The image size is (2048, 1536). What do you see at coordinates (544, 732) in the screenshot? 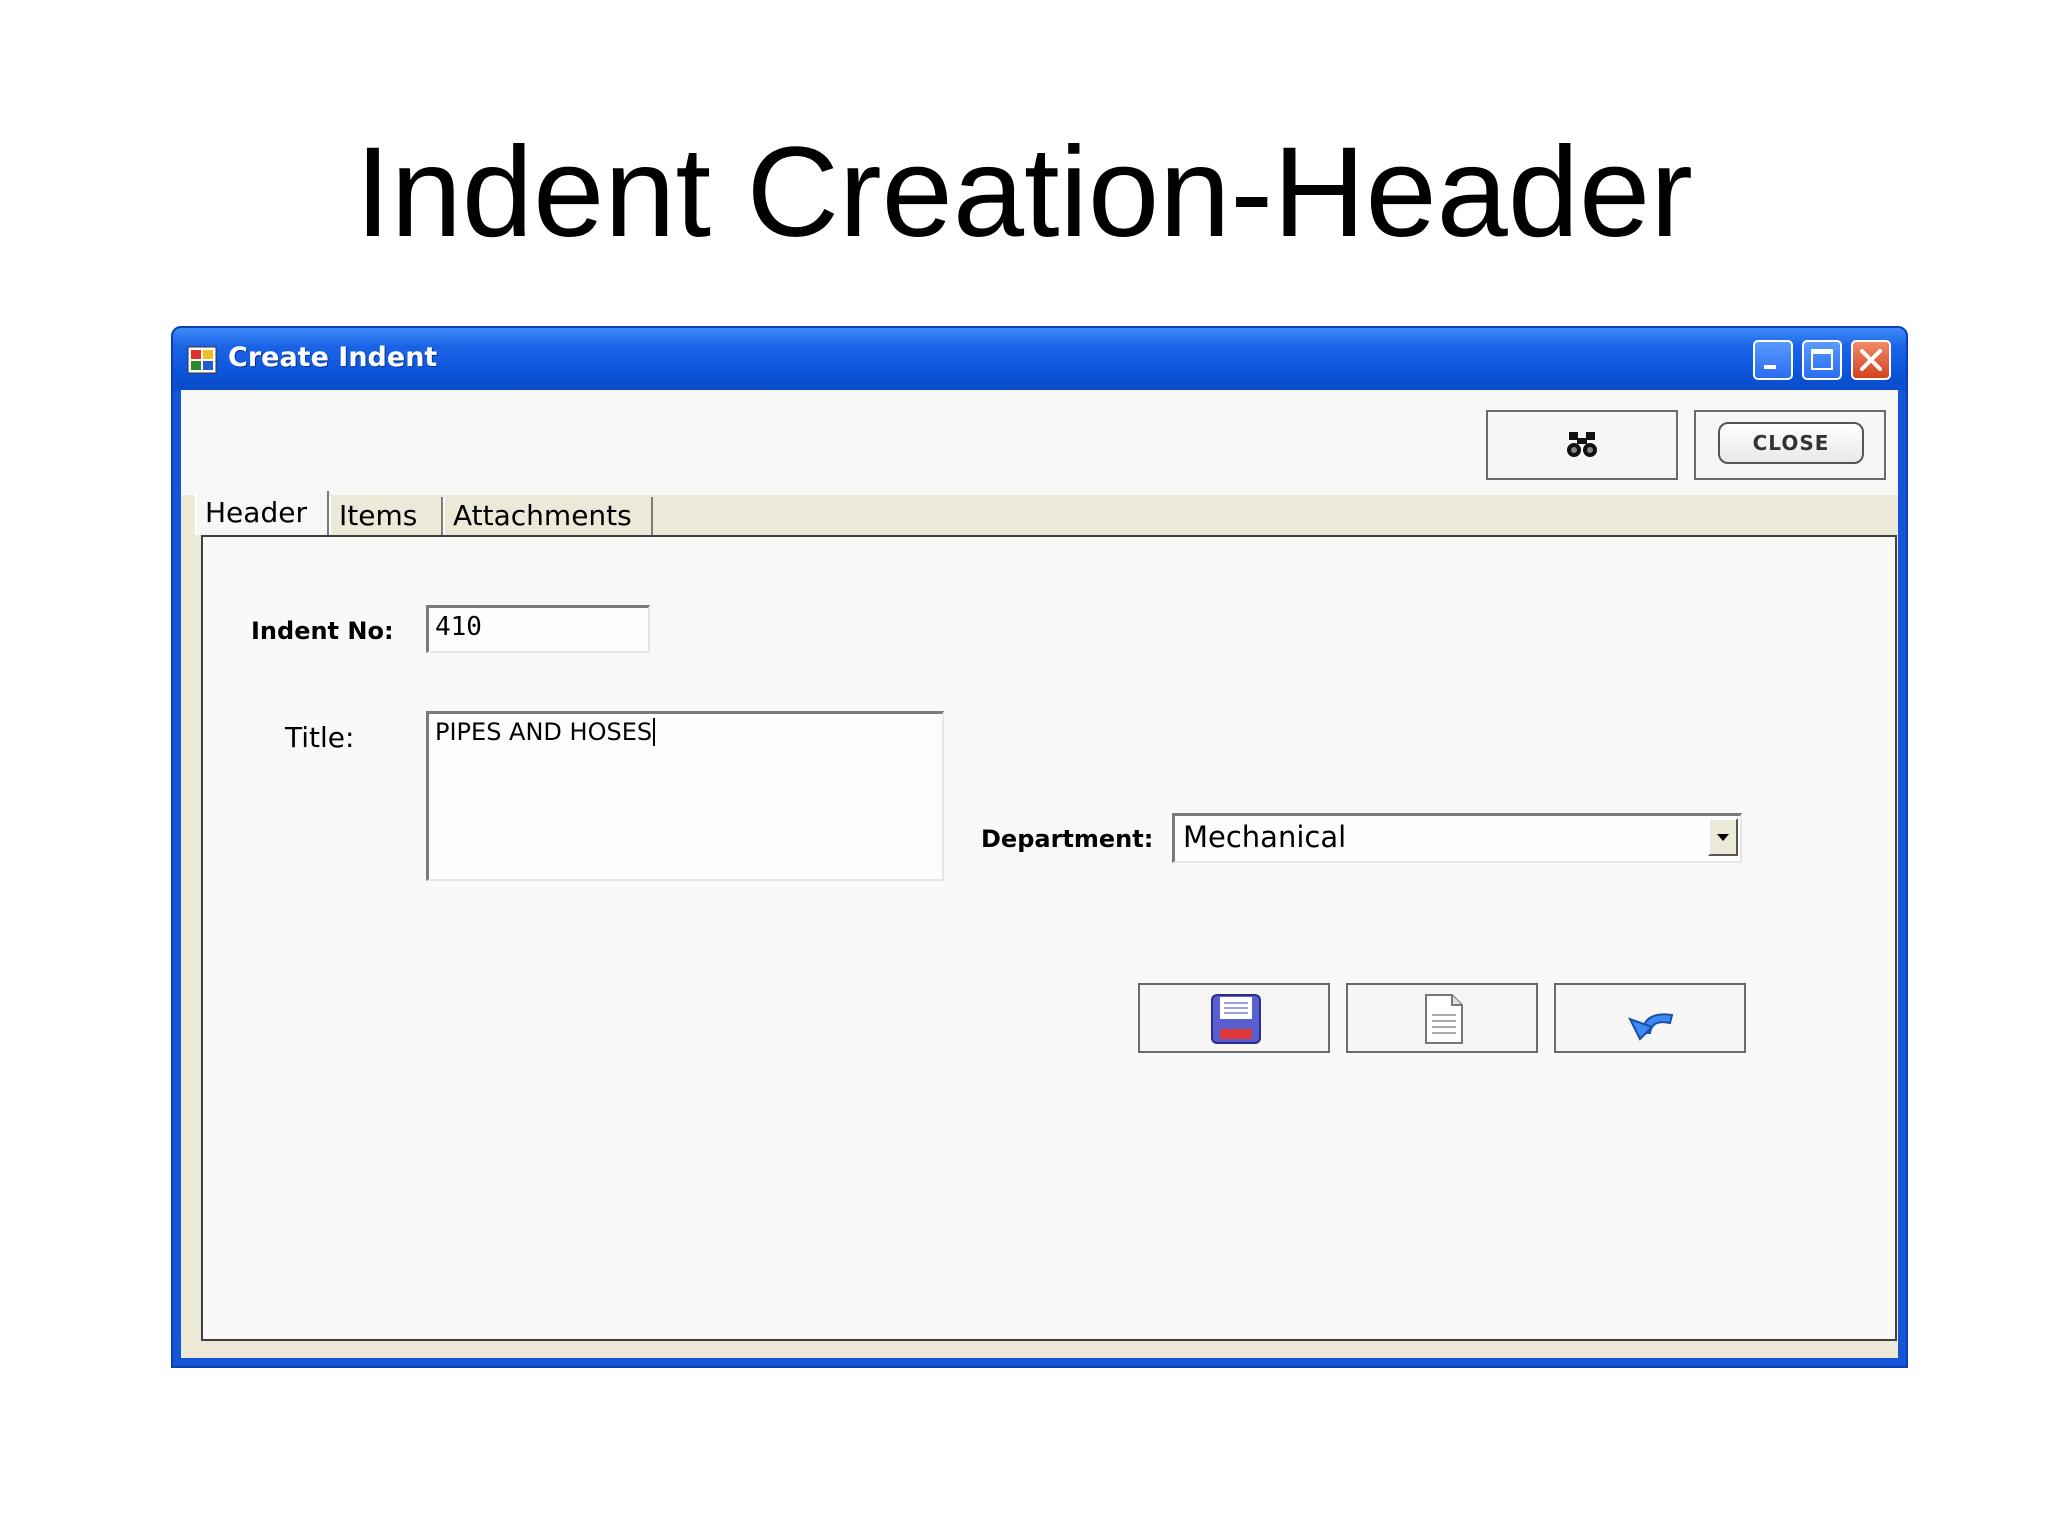
I see `title-field-text: PIPES AND HOSES` at bounding box center [544, 732].